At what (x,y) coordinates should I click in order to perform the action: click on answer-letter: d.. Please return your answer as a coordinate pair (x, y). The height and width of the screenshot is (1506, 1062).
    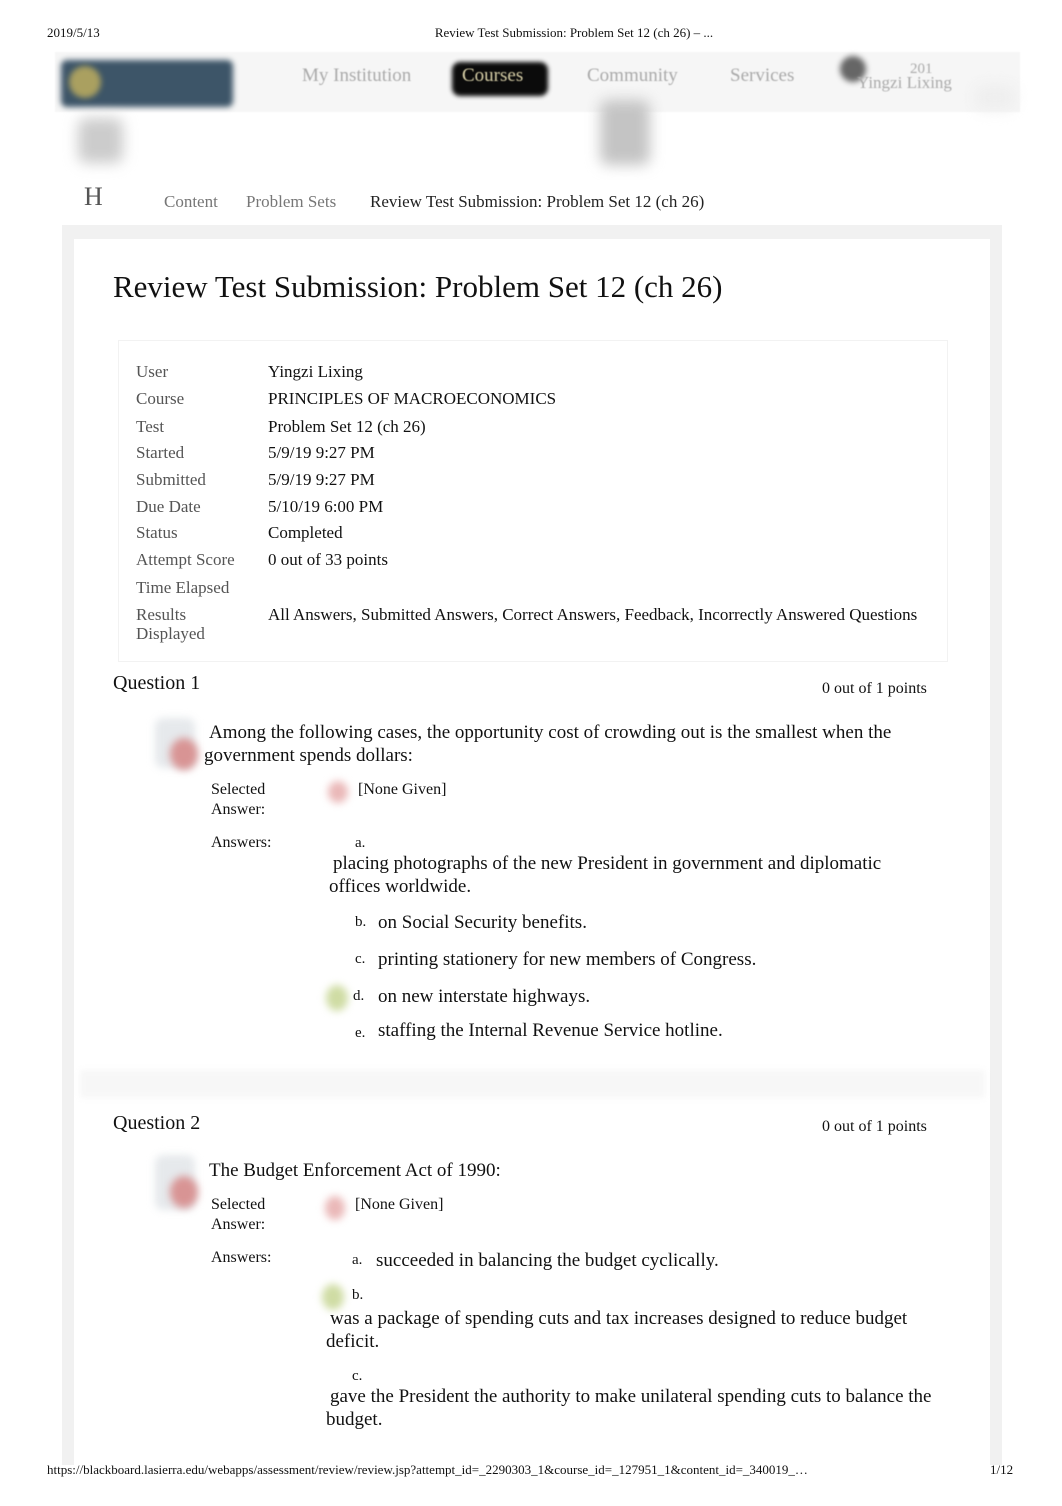
    Looking at the image, I should click on (359, 996).